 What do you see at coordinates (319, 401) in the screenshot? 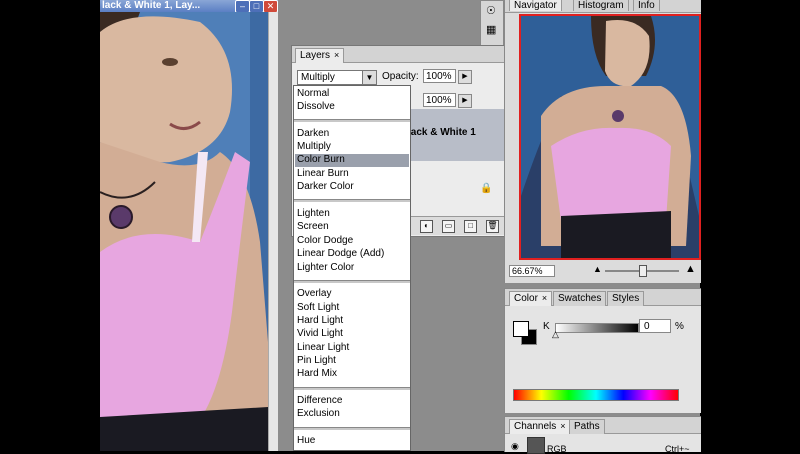
I see `blend-item-difference: Difference` at bounding box center [319, 401].